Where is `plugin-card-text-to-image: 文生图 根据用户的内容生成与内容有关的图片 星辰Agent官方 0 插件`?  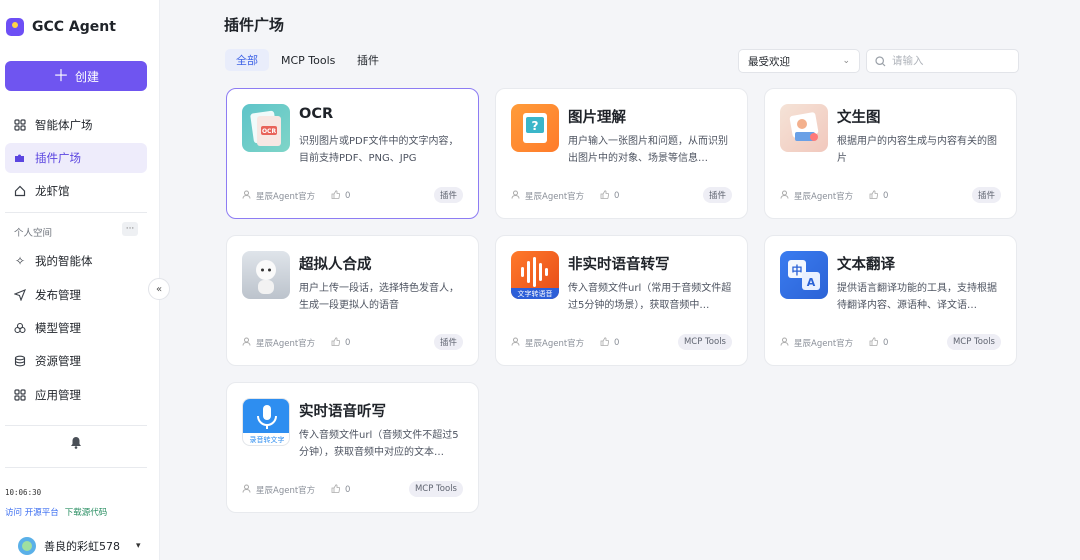 plugin-card-text-to-image: 文生图 根据用户的内容生成与内容有关的图片 星辰Agent官方 0 插件 is located at coordinates (890, 153).